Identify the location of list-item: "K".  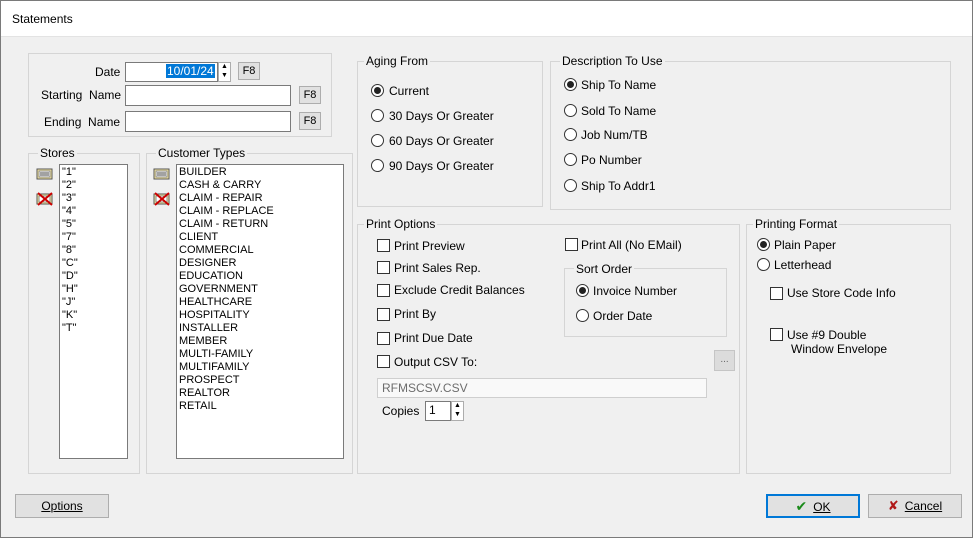
(93, 315).